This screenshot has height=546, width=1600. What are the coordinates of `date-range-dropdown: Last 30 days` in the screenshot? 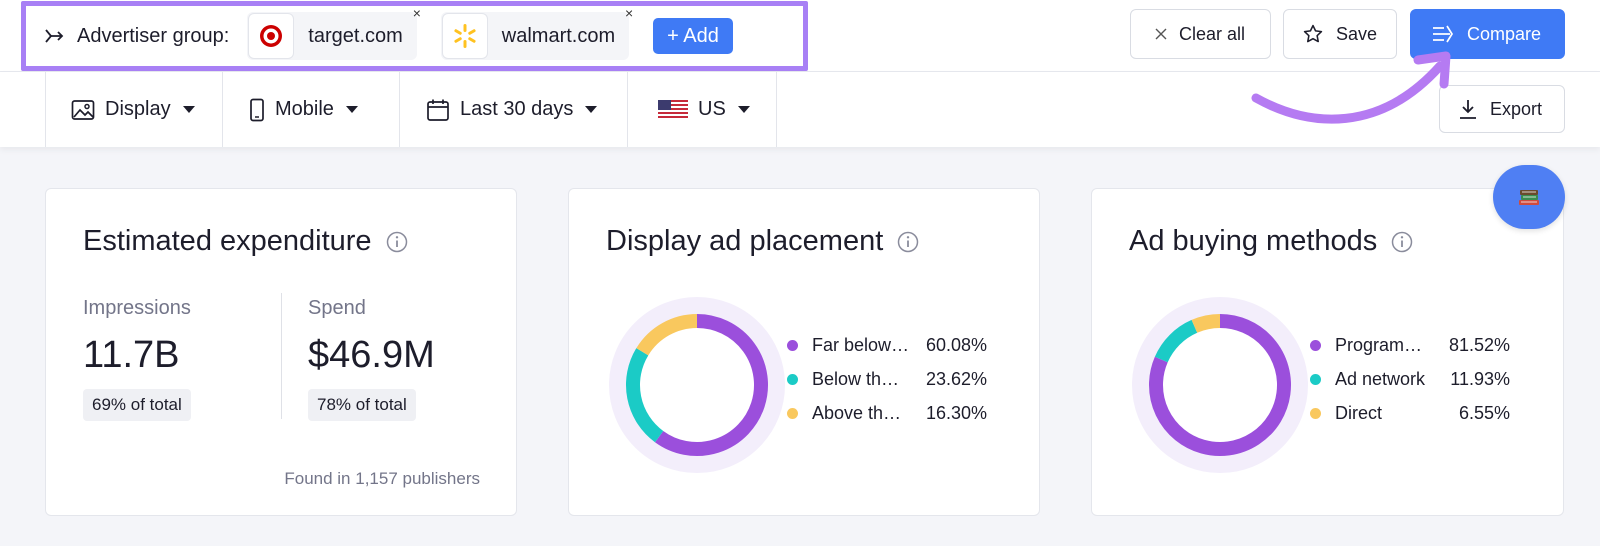 It's located at (513, 109).